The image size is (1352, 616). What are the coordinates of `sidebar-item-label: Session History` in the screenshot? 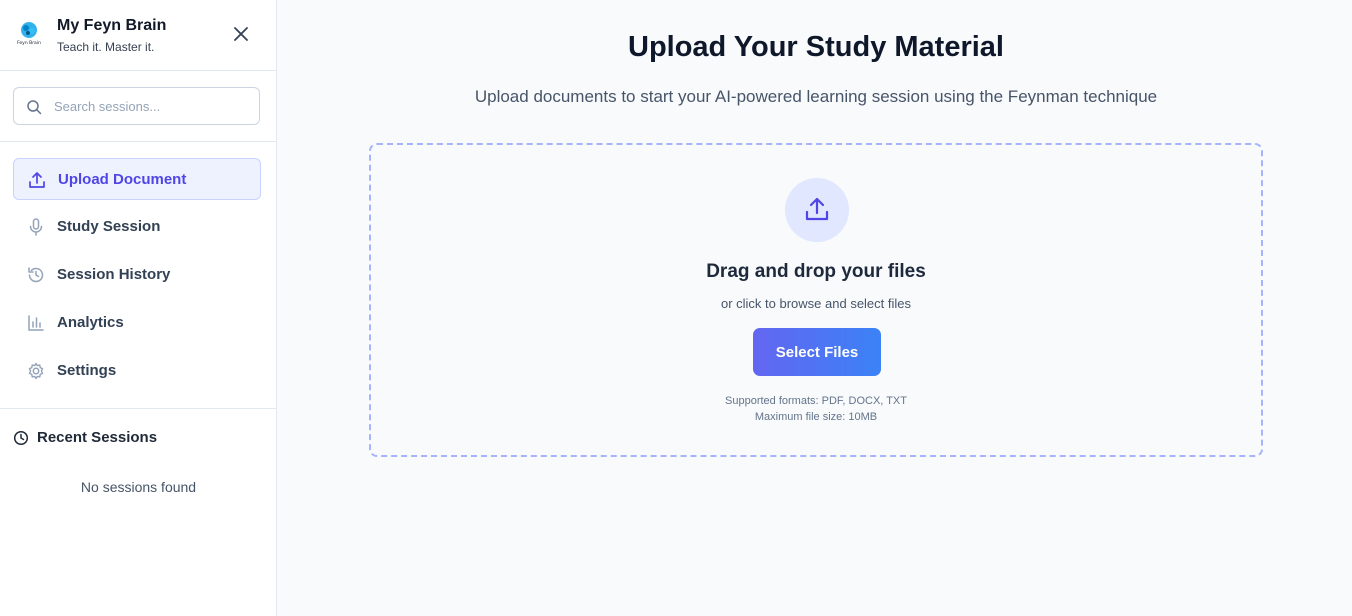 It's located at (114, 274).